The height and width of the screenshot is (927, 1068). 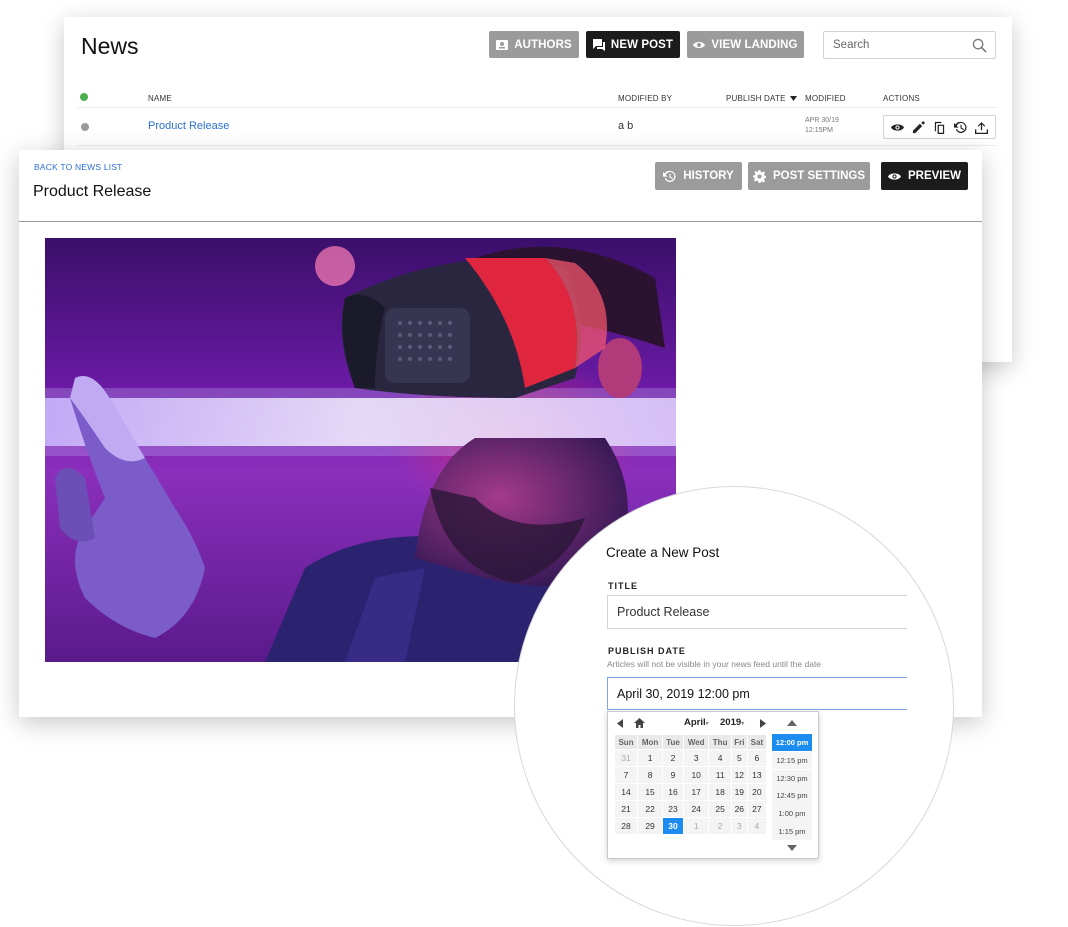 I want to click on calendar-week: 21 22 23 24 25 26 27, so click(x=690, y=809).